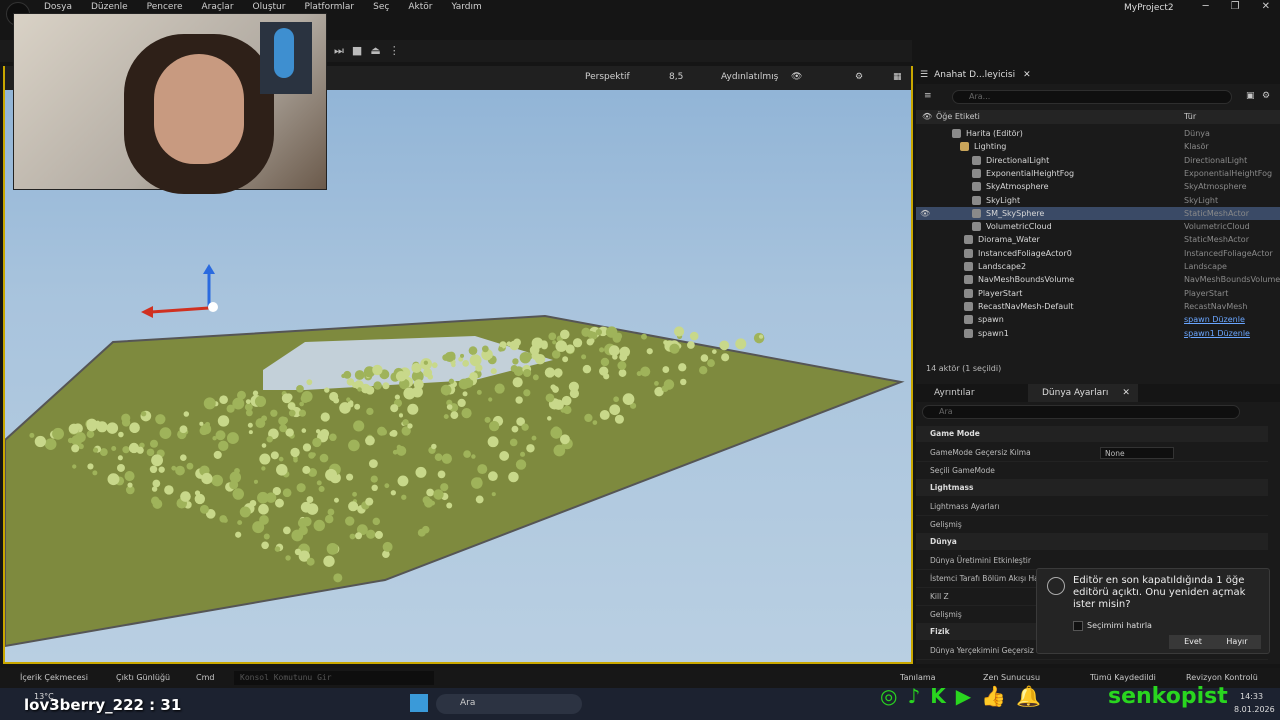 Image resolution: width=1280 pixels, height=720 pixels. I want to click on folder-add-icon: ▣, so click(1250, 96).